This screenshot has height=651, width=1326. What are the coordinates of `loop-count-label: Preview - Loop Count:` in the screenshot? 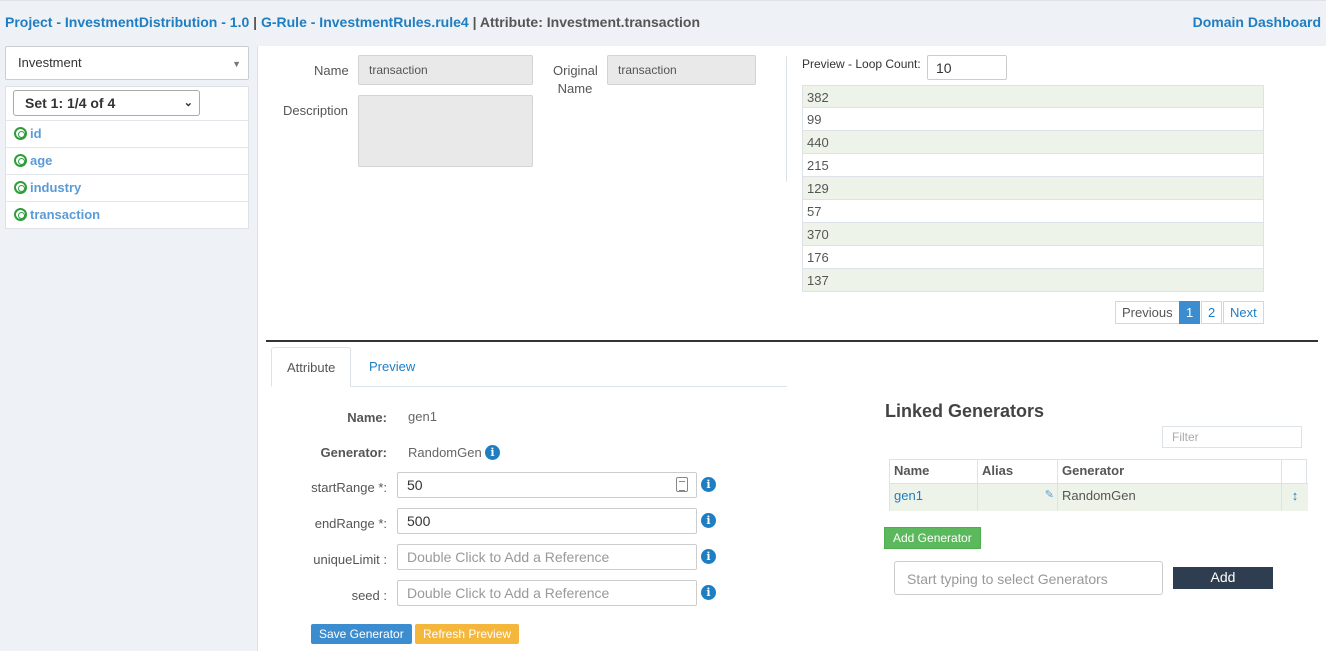 It's located at (861, 64).